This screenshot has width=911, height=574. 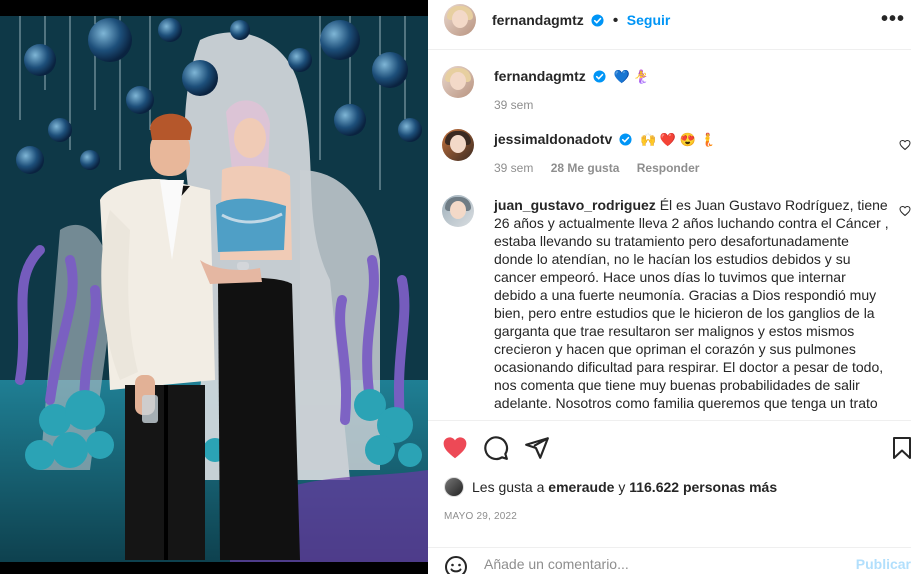 I want to click on comment-username: jessimaldonadotv, so click(x=553, y=139).